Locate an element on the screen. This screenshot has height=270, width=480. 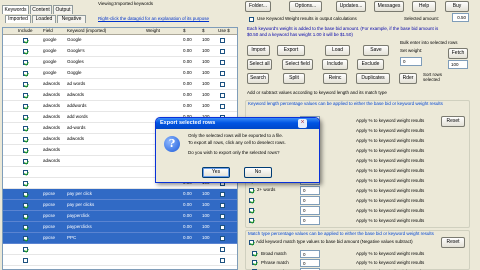
selected-amount-input: 0.50 is located at coordinates (460, 17).